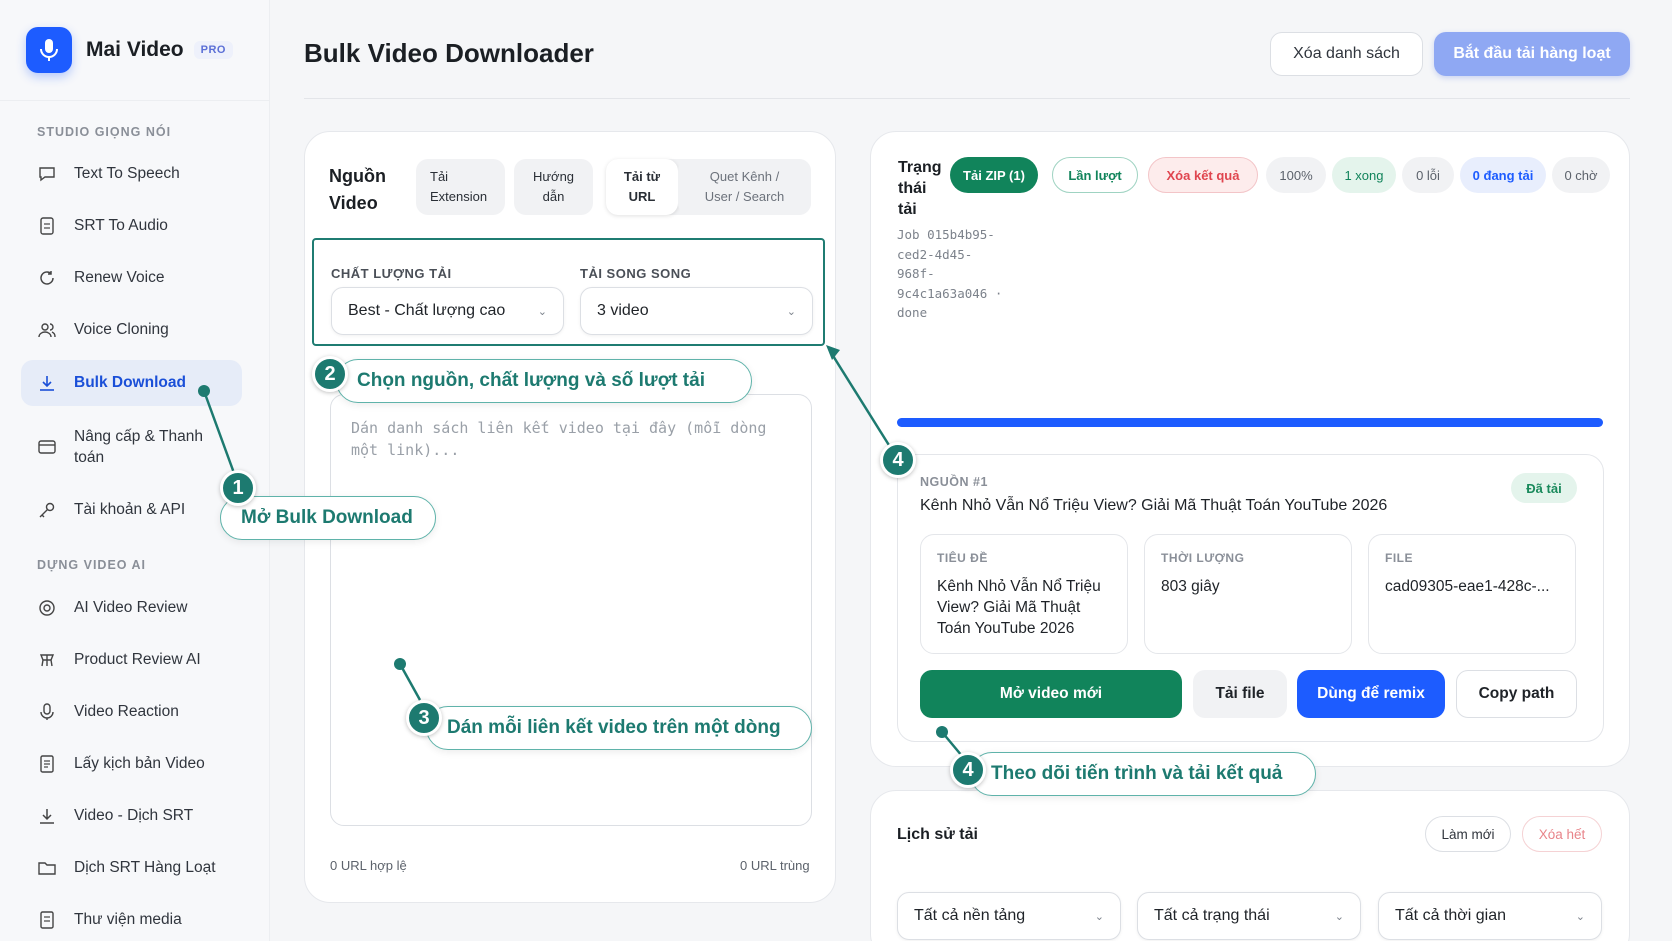  Describe the element at coordinates (1544, 488) in the screenshot. I see `downloaded-badge: Đã tải` at that location.